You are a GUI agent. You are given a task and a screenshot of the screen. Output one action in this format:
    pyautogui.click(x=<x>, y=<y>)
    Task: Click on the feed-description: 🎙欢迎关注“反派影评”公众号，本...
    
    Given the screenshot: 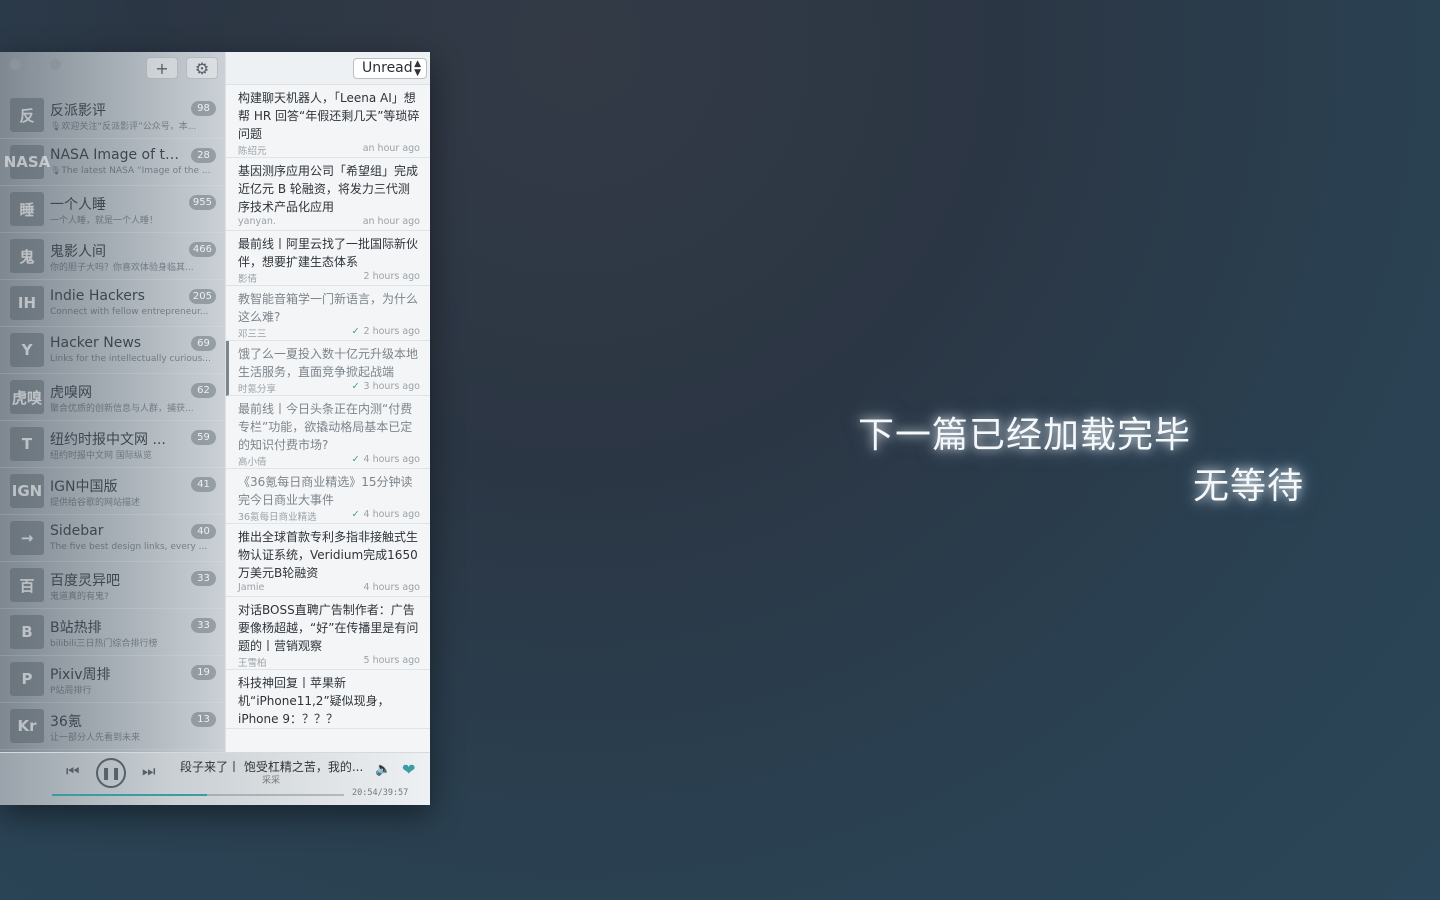 What is the action you would take?
    pyautogui.click(x=123, y=127)
    